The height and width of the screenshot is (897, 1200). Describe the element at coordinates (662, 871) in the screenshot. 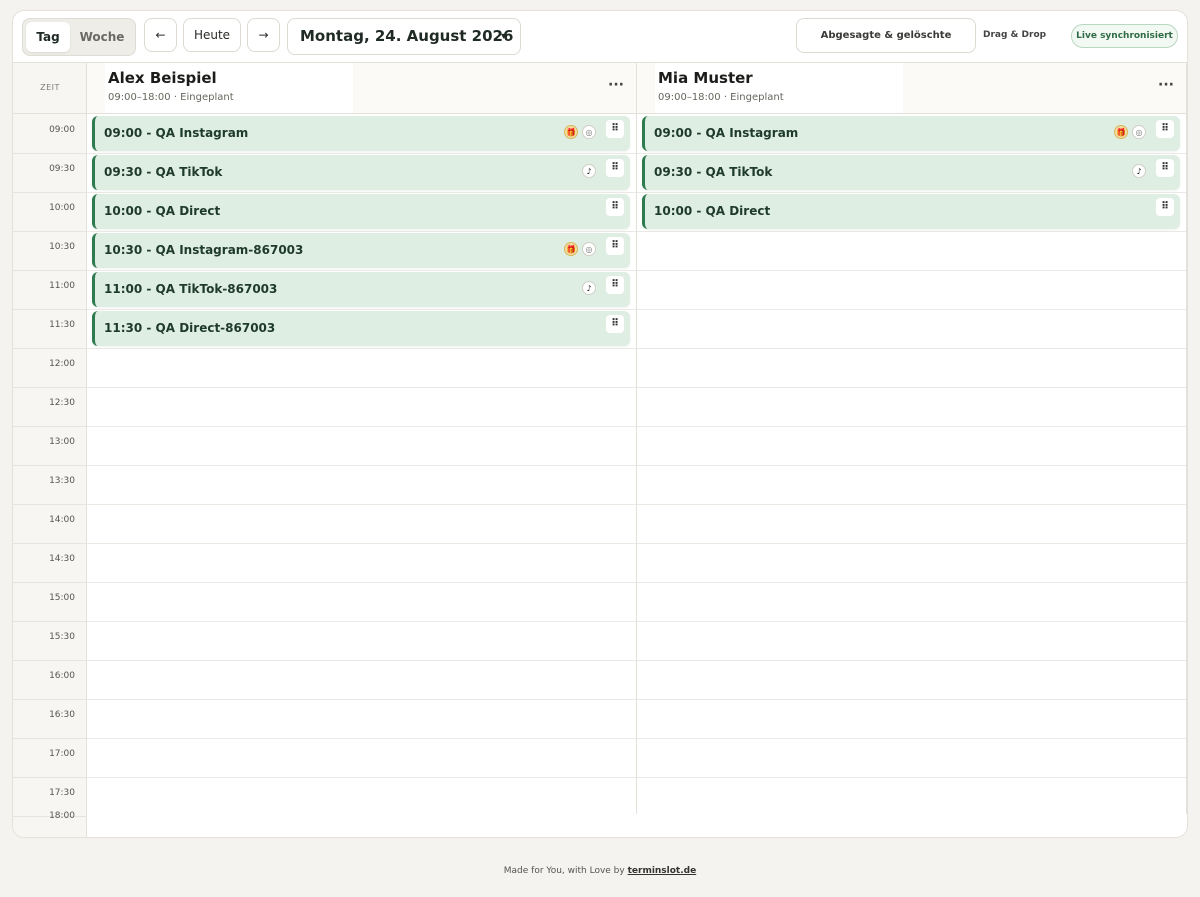

I see `footer-brand-link: terminslot.de` at that location.